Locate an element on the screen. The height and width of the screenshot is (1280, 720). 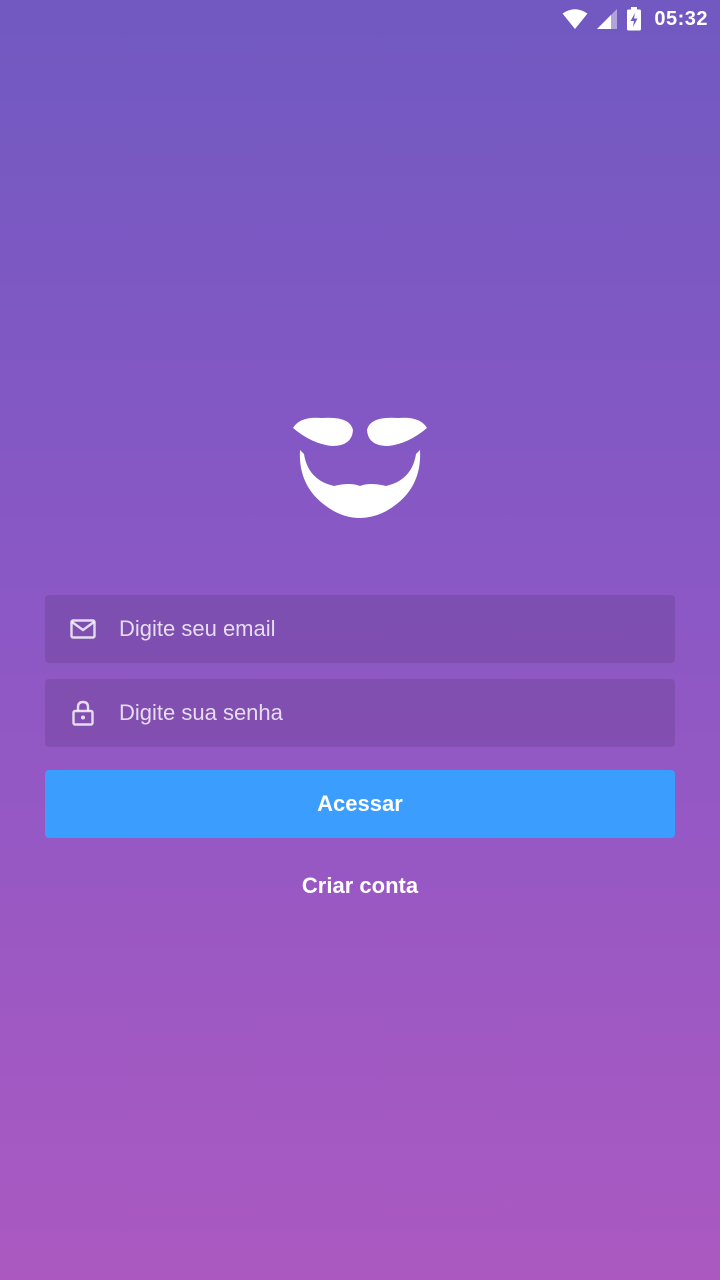
wifi-icon is located at coordinates (575, 19).